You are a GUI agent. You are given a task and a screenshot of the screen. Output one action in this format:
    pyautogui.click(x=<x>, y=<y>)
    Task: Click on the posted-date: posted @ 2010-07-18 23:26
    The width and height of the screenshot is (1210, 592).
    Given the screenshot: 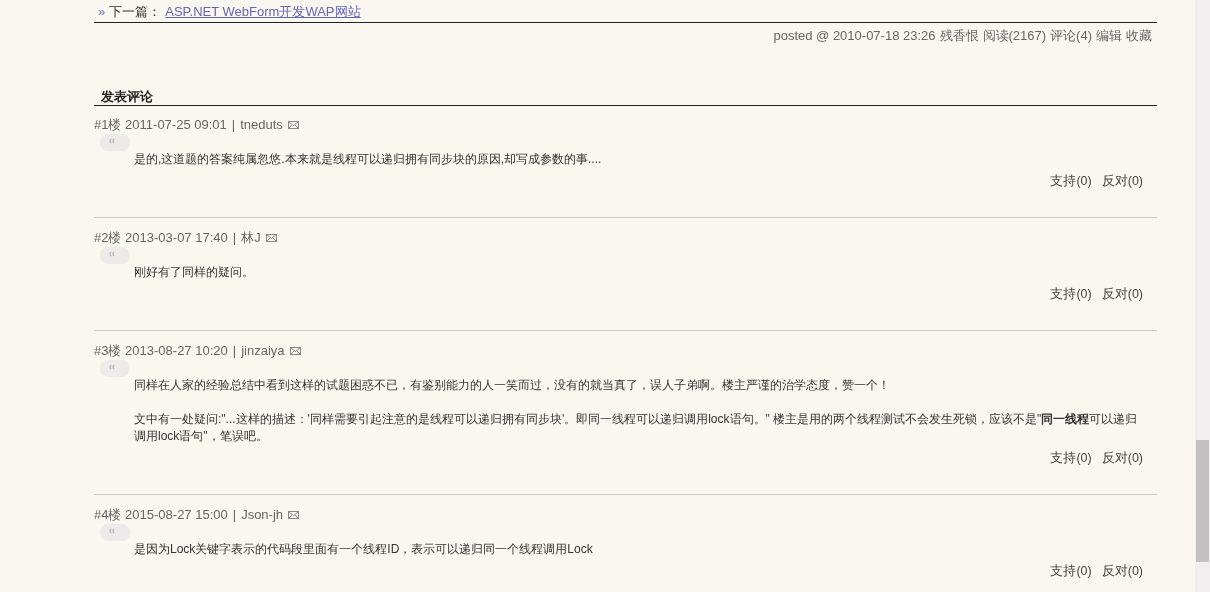 What is the action you would take?
    pyautogui.click(x=854, y=36)
    